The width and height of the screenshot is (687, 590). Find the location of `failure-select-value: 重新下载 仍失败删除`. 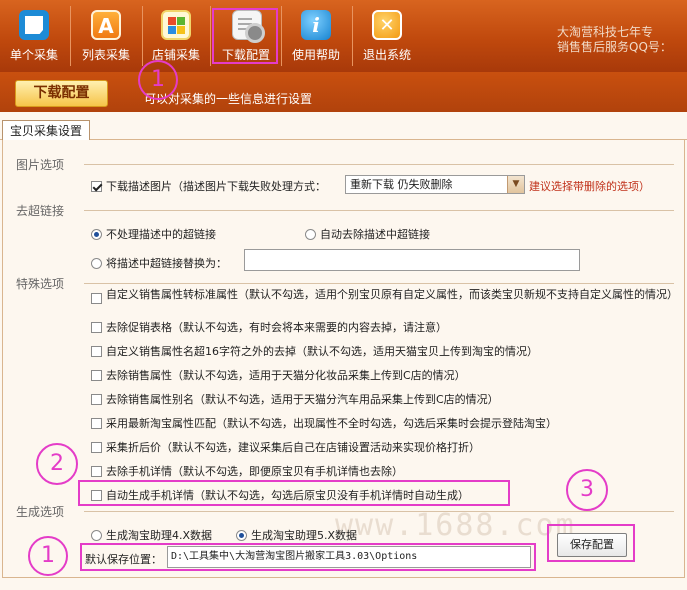

failure-select-value: 重新下载 仍失败删除 is located at coordinates (401, 184).